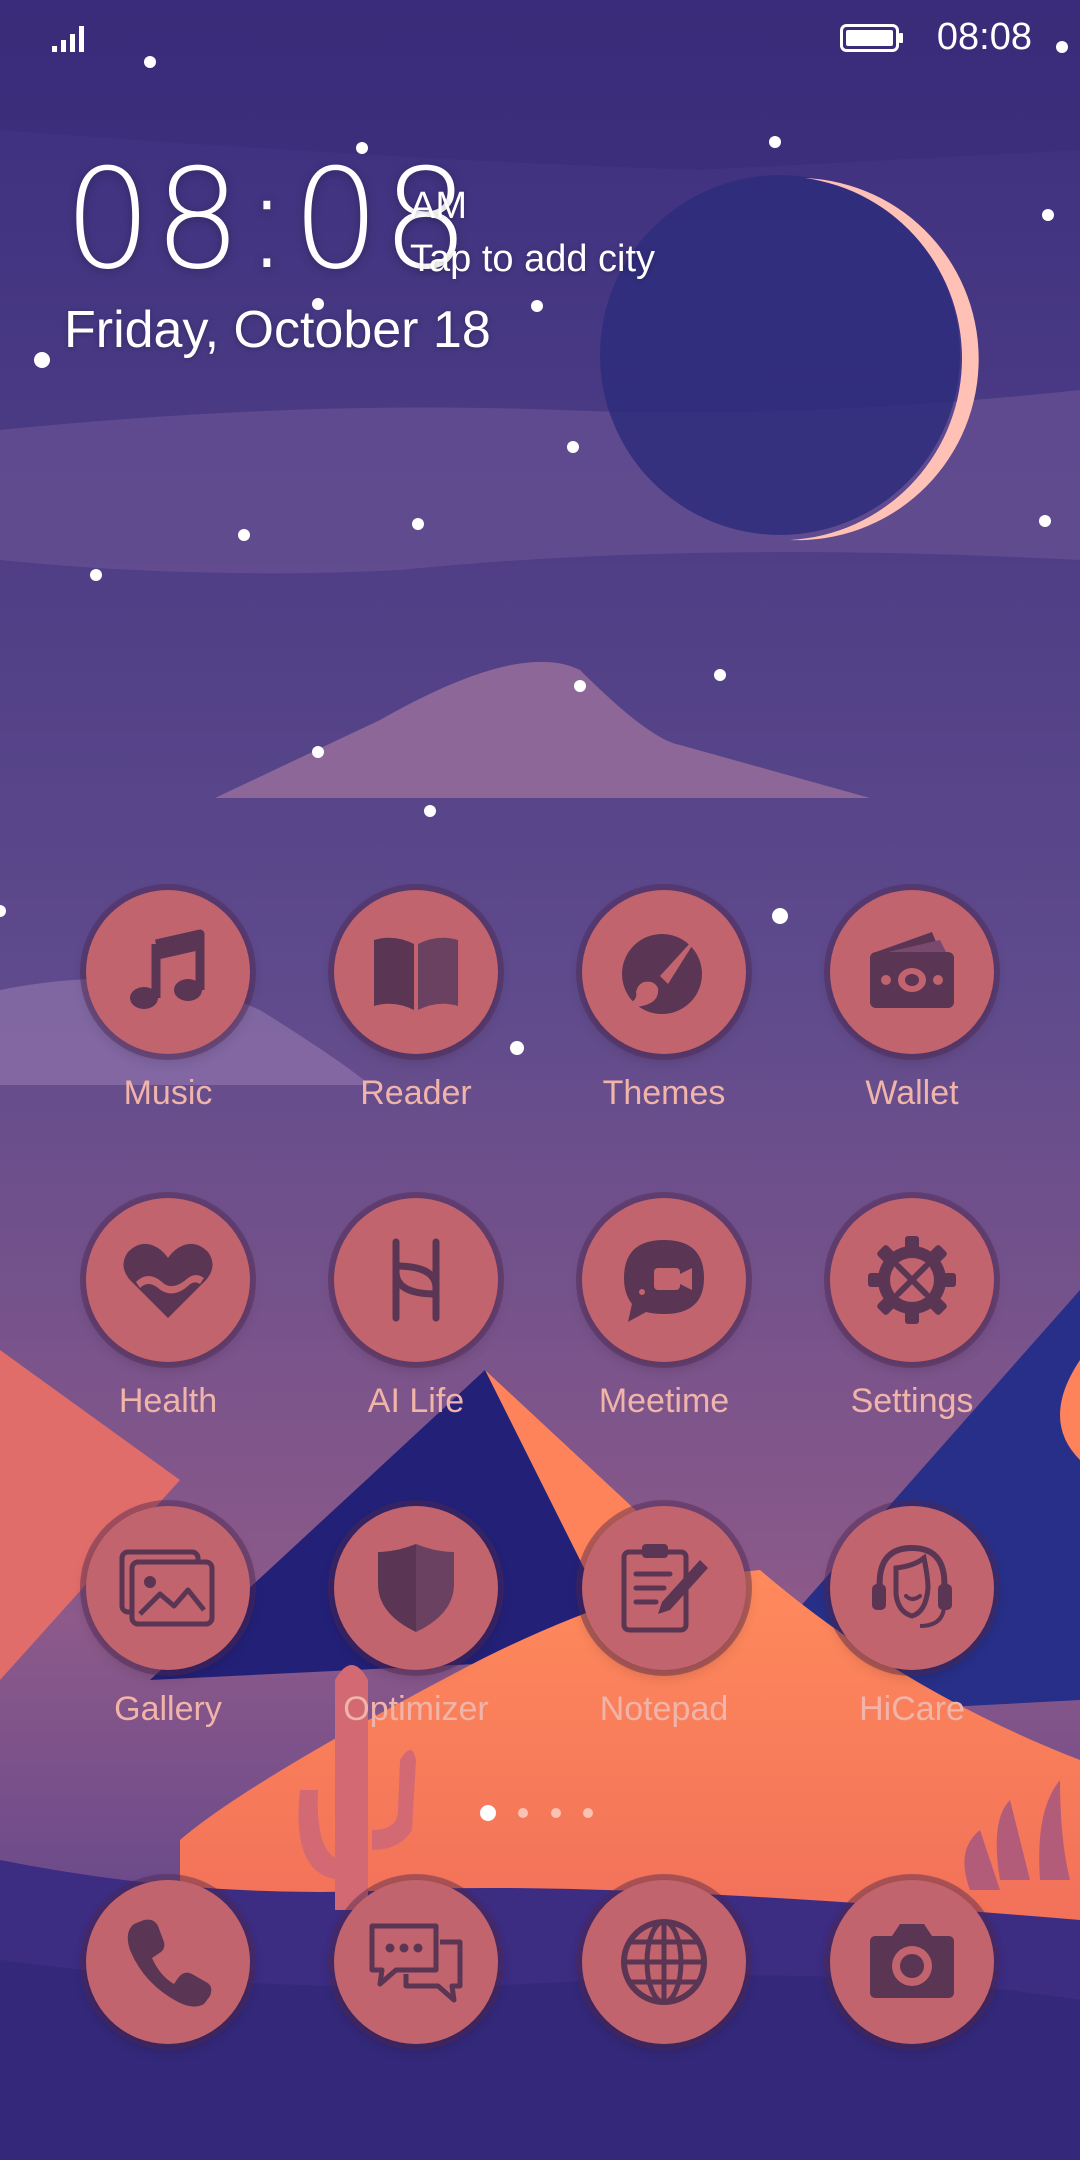 This screenshot has height=2160, width=1080. I want to click on app-settings: Settings, so click(912, 1328).